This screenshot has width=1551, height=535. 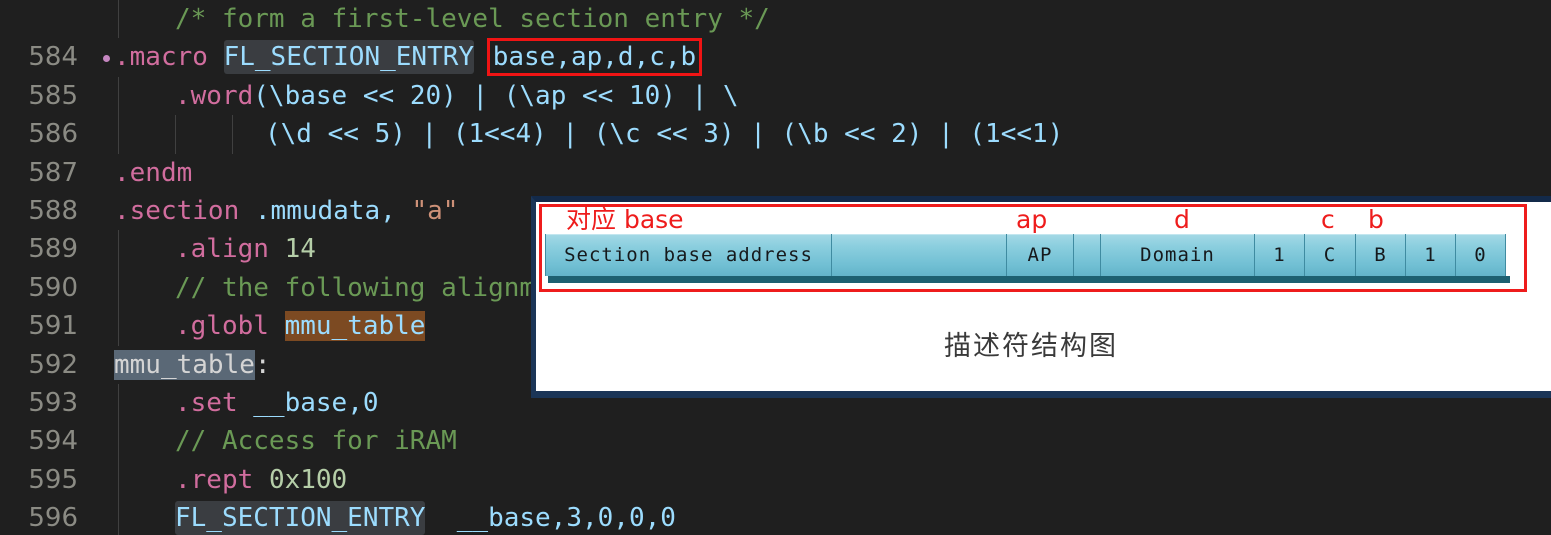 I want to click on comment-token: // Access for iRAM, so click(x=316, y=441).